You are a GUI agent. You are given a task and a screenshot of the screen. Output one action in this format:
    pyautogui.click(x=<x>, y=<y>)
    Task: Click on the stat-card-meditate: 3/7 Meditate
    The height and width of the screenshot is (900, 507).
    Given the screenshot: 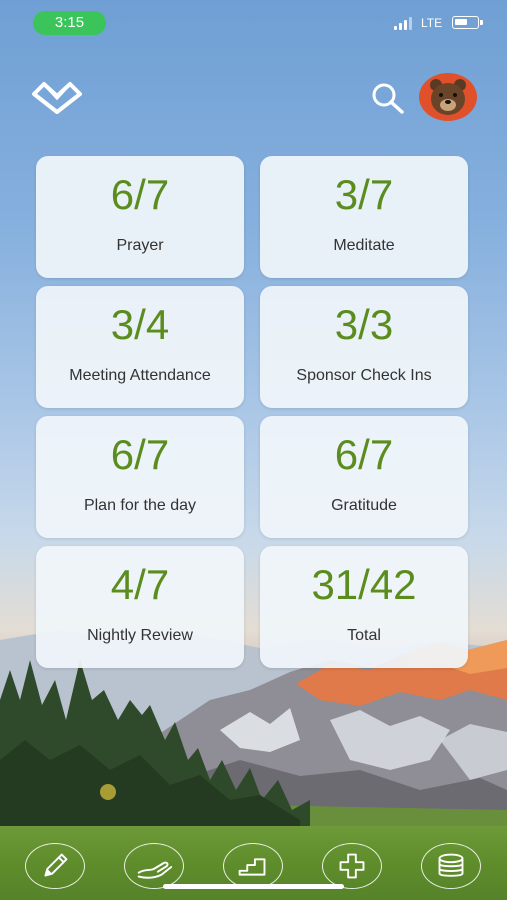 What is the action you would take?
    pyautogui.click(x=364, y=217)
    